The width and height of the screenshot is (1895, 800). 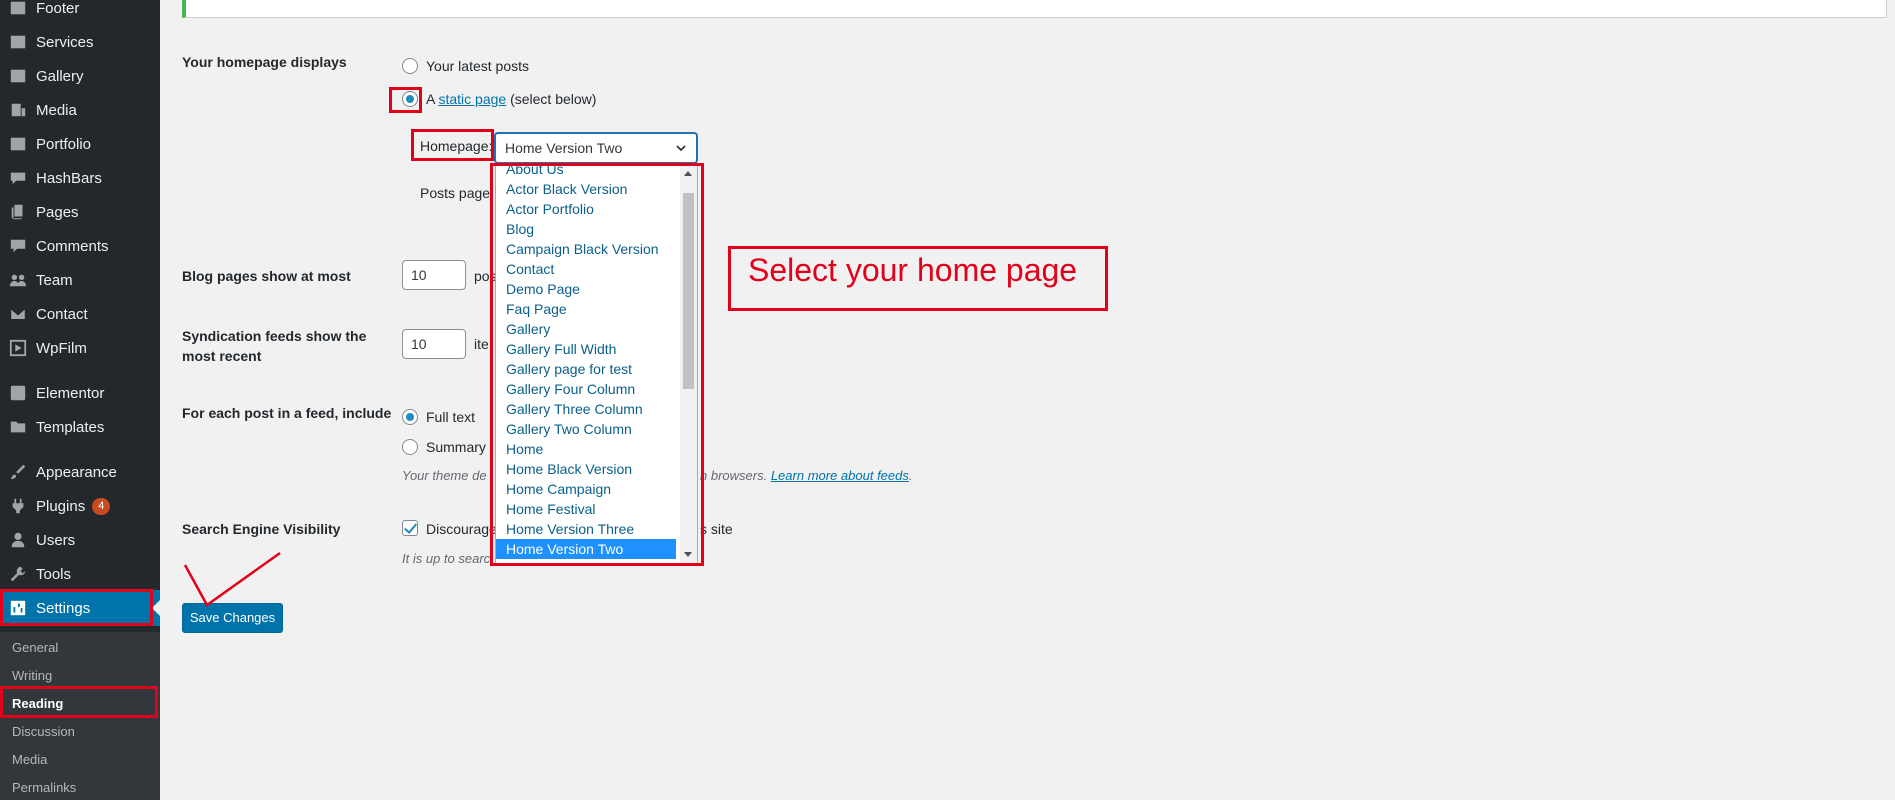 I want to click on feed-description-text: n browsers., so click(x=734, y=475).